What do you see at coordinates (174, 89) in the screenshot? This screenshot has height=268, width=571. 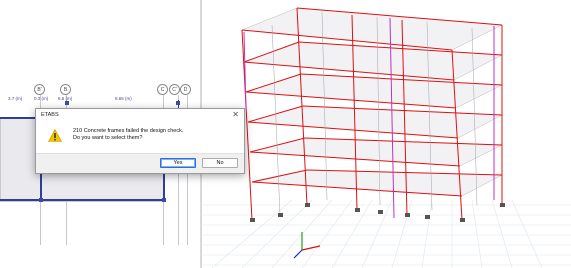 I see `grid-bubble: C'` at bounding box center [174, 89].